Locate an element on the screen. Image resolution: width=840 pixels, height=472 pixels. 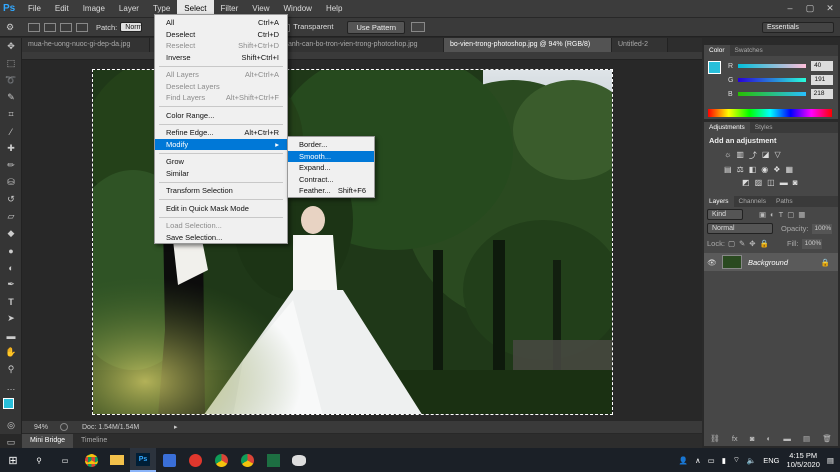
add-mask-icon: ◙ is located at coordinates (752, 438).